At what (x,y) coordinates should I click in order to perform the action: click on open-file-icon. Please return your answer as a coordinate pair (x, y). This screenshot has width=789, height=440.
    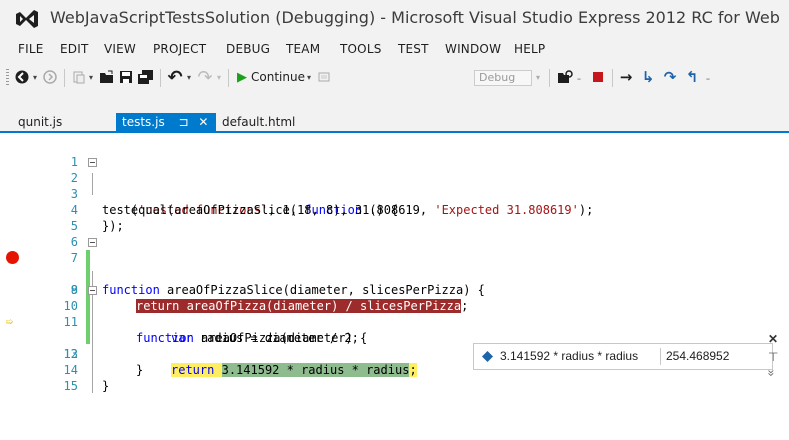
    Looking at the image, I should click on (107, 77).